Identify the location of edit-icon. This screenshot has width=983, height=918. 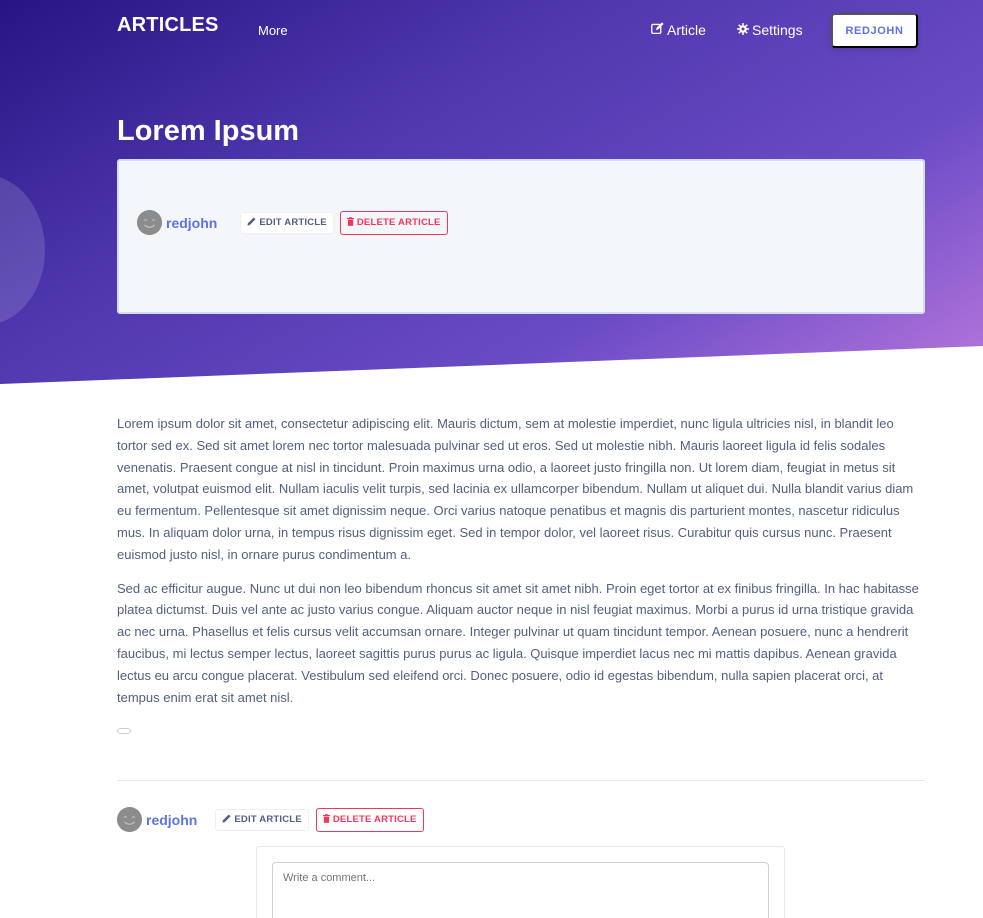
(657, 30).